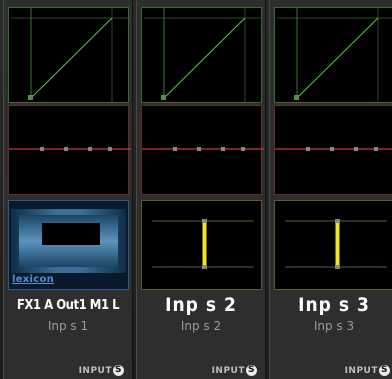 The height and width of the screenshot is (379, 392). Describe the element at coordinates (68, 305) in the screenshot. I see `channel-name-1: FX1 A Out1 M1 L` at that location.